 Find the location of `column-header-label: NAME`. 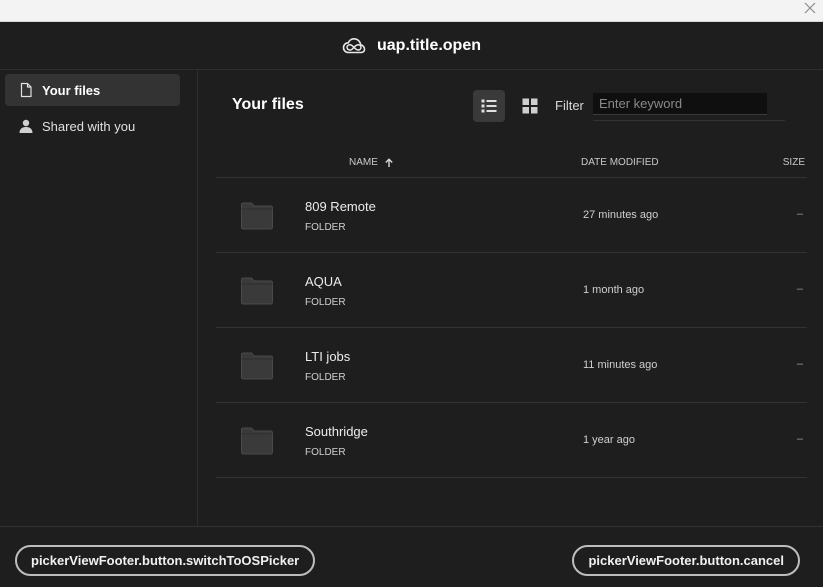

column-header-label: NAME is located at coordinates (363, 162).